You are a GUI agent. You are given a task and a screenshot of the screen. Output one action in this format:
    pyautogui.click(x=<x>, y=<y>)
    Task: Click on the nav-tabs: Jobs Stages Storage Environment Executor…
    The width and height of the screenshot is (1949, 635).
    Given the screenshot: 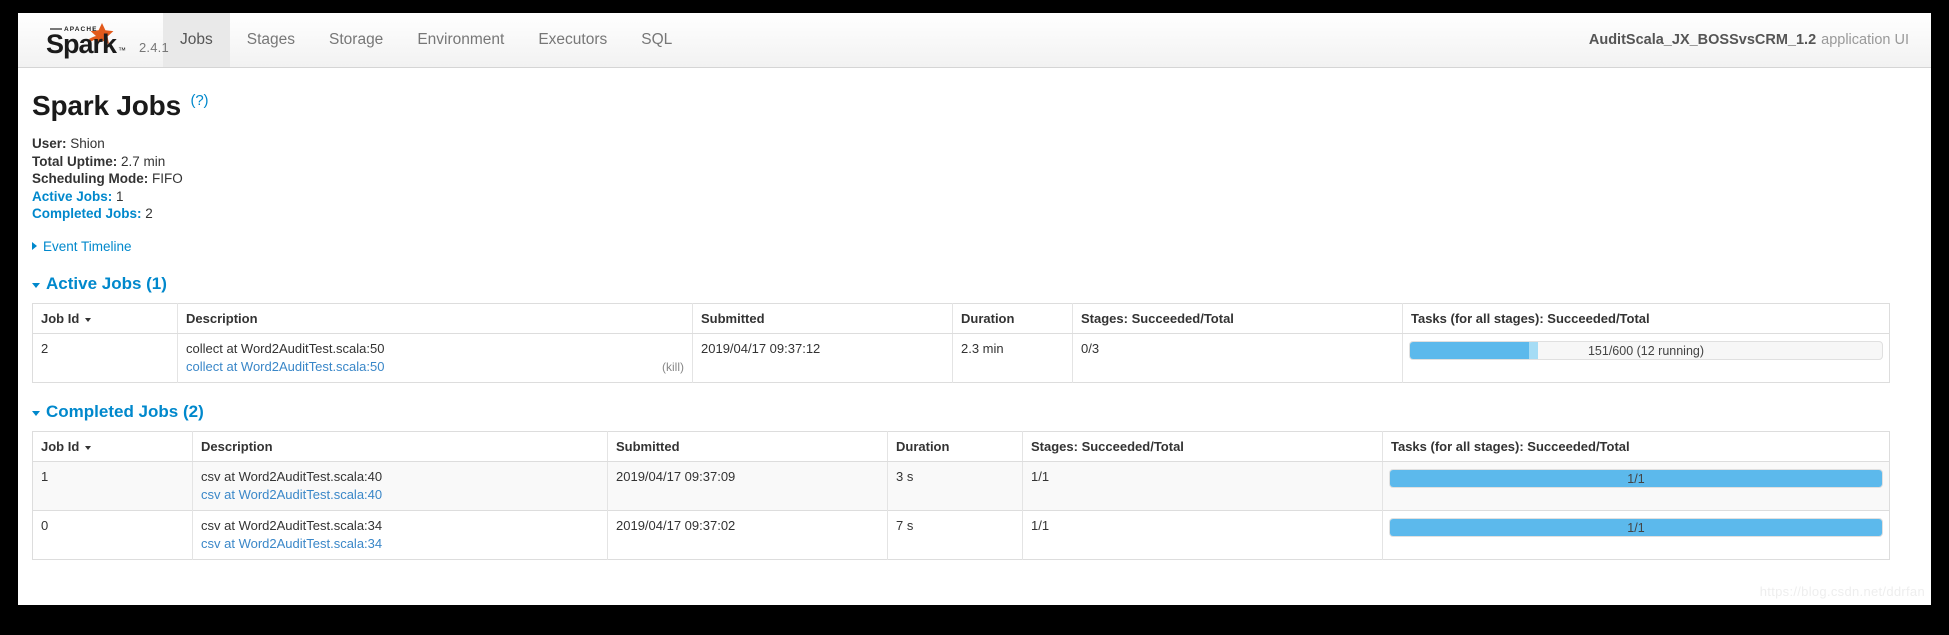 What is the action you would take?
    pyautogui.click(x=426, y=40)
    